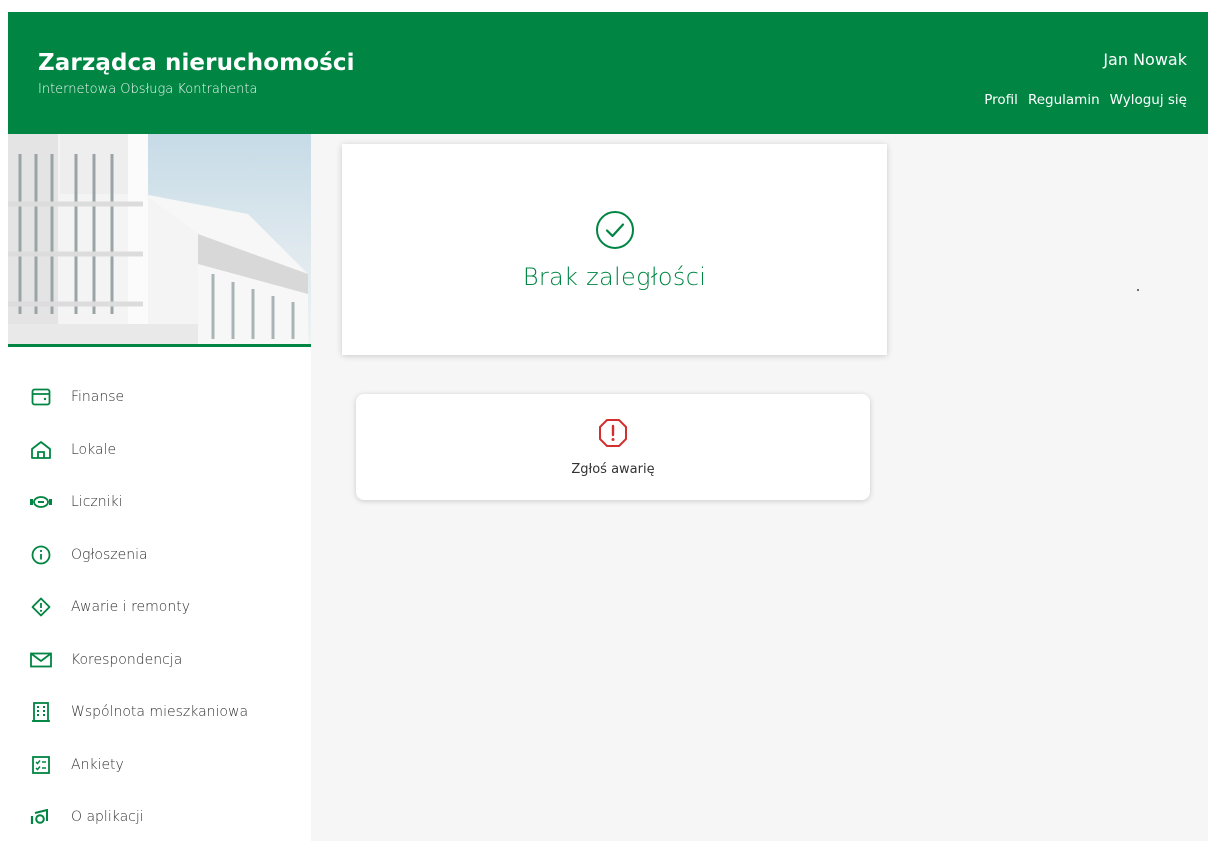 The image size is (1208, 844). I want to click on sidebar-item-label: Lokale, so click(94, 449).